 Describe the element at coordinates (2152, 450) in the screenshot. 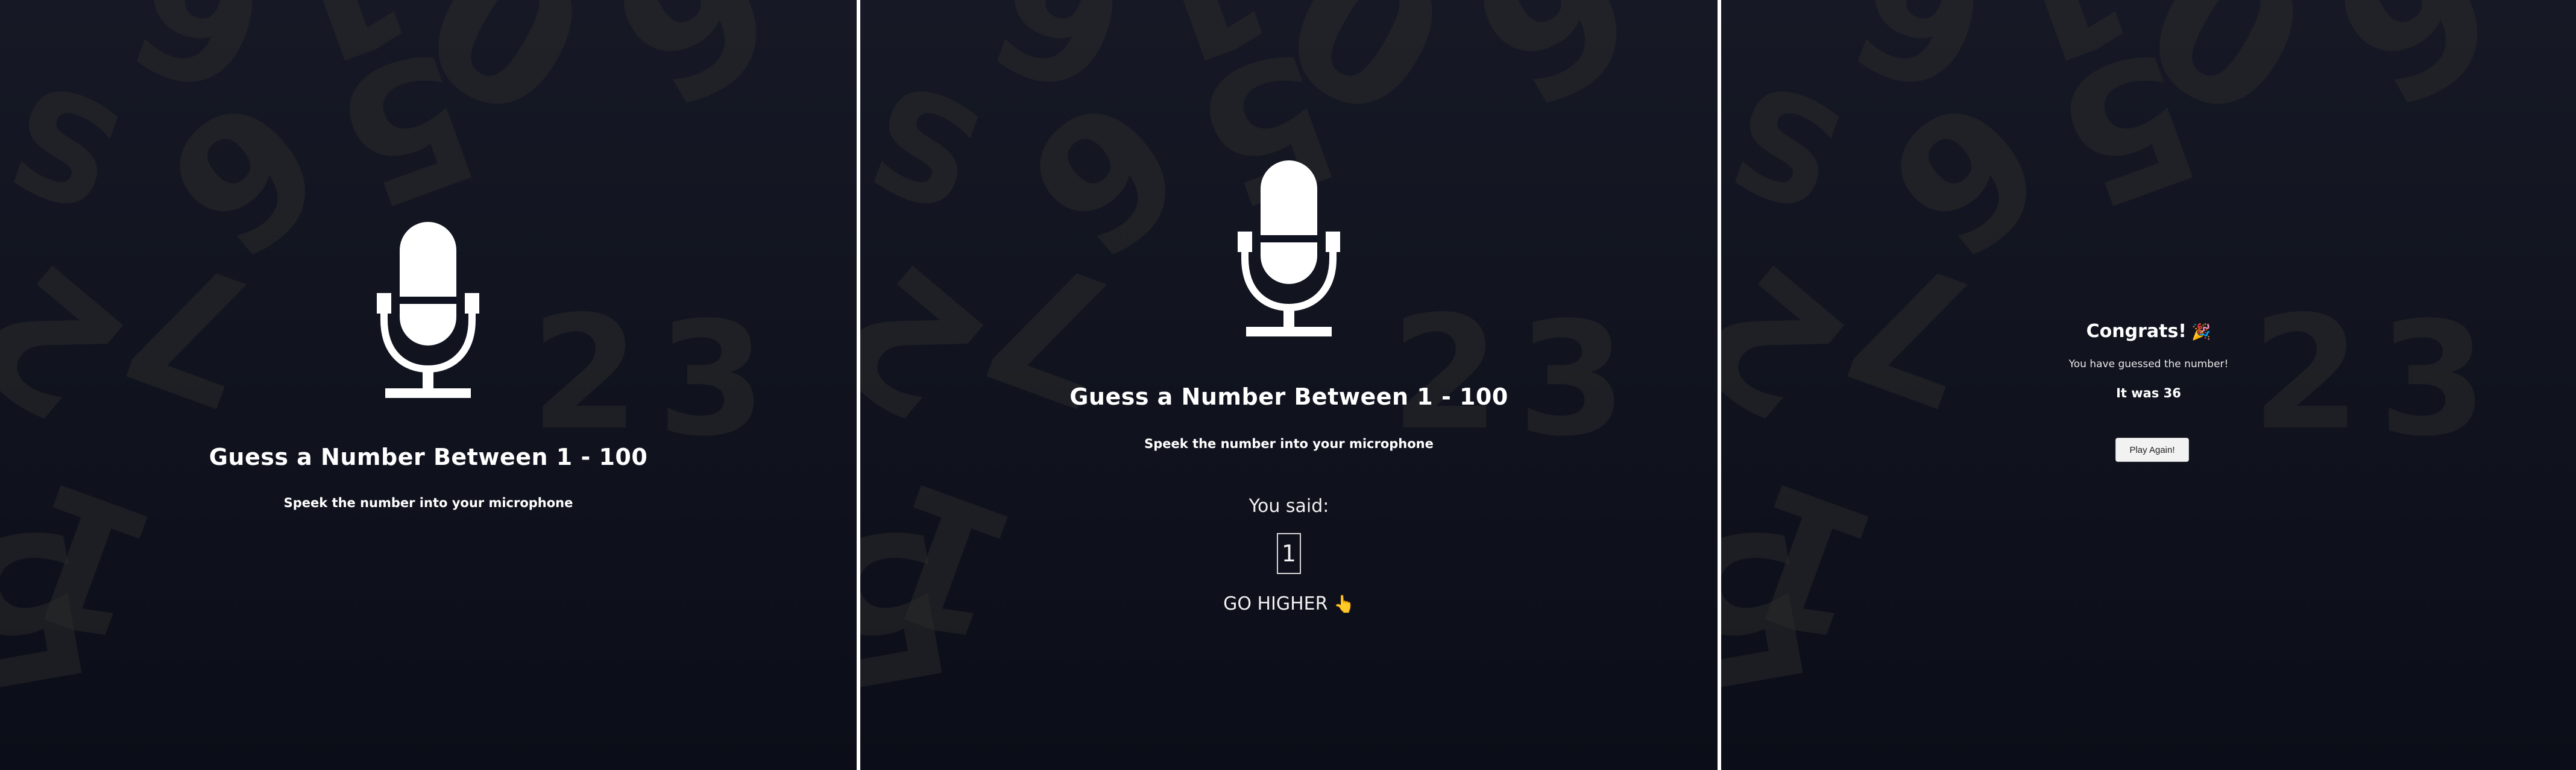

I see `play-again-button: Play Again!` at that location.